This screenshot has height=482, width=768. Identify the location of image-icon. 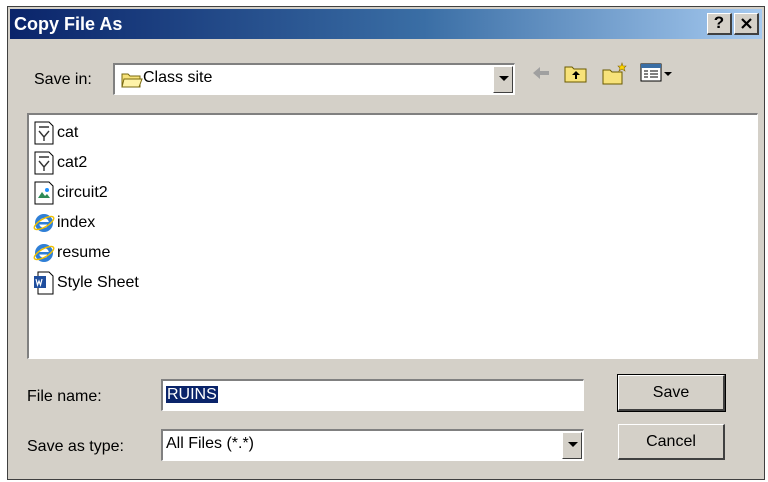
(44, 193).